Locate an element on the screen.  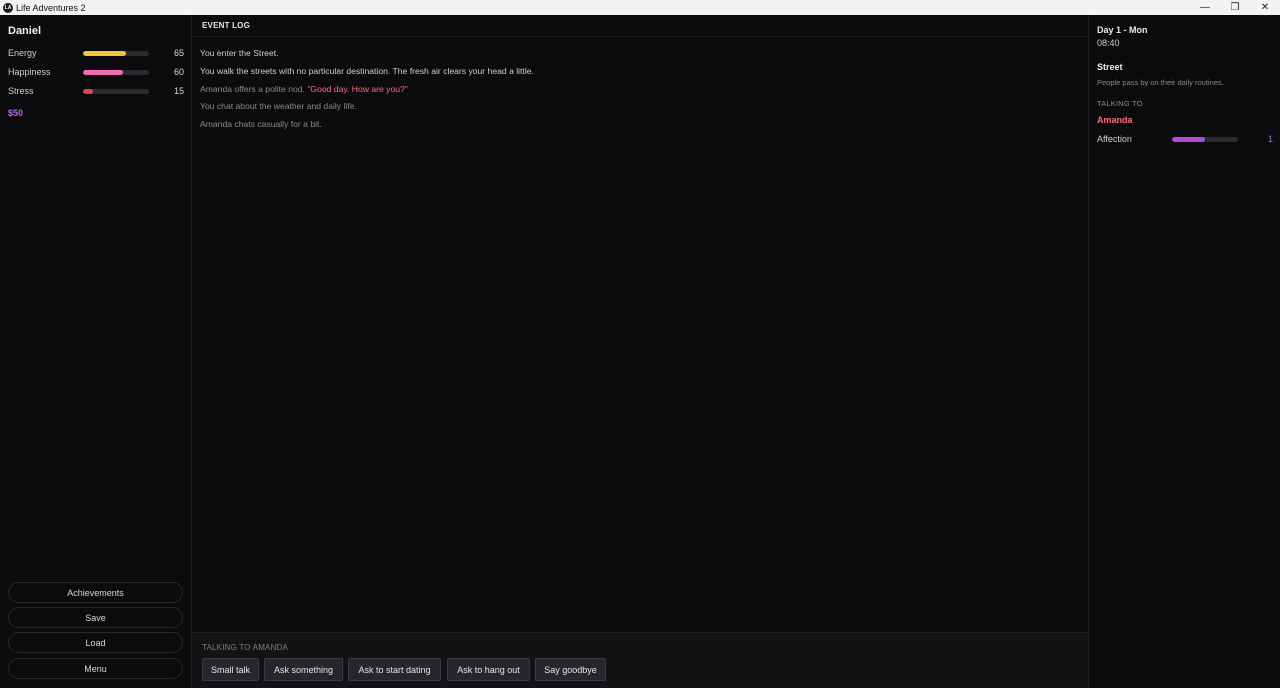
log-entry: You enter the Street. is located at coordinates (239, 53).